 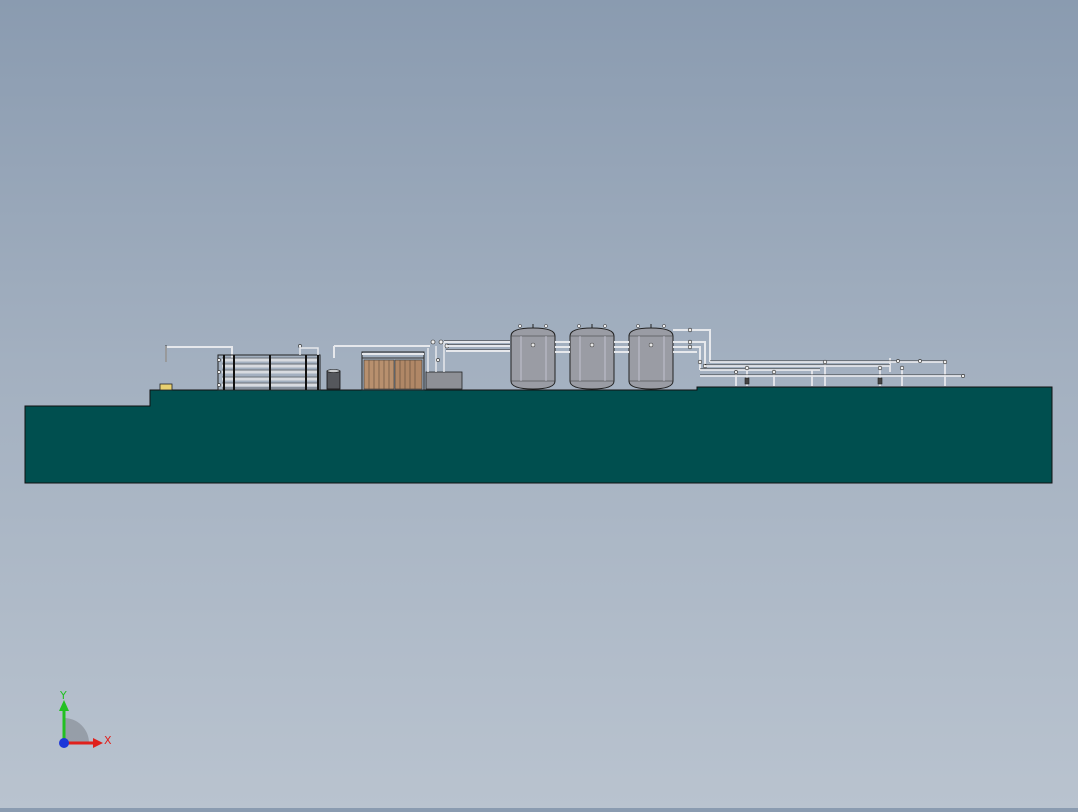 I want to click on distribution-valves, so click(x=849, y=372).